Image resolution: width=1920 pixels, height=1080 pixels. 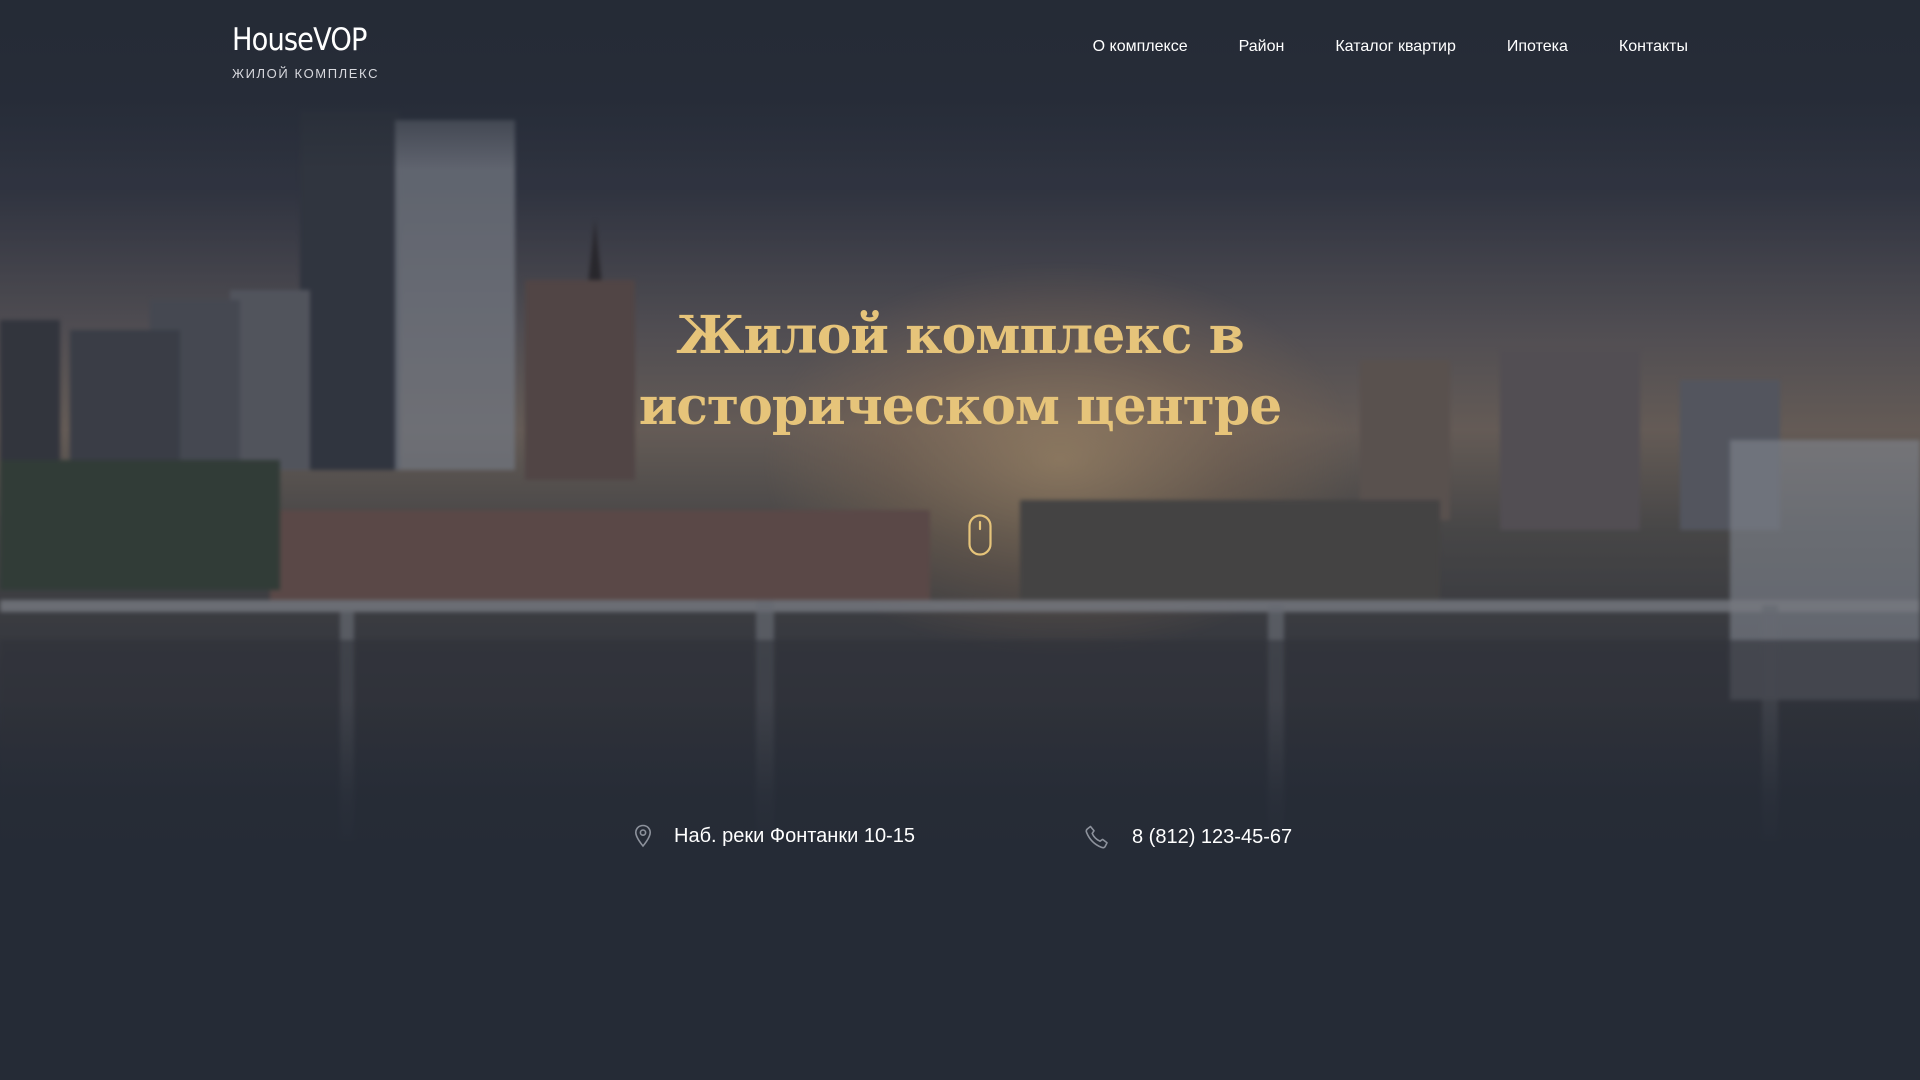 I want to click on logo: HouseVOP ЖИЛОЙ КОМПЛЕКС, so click(x=308, y=51).